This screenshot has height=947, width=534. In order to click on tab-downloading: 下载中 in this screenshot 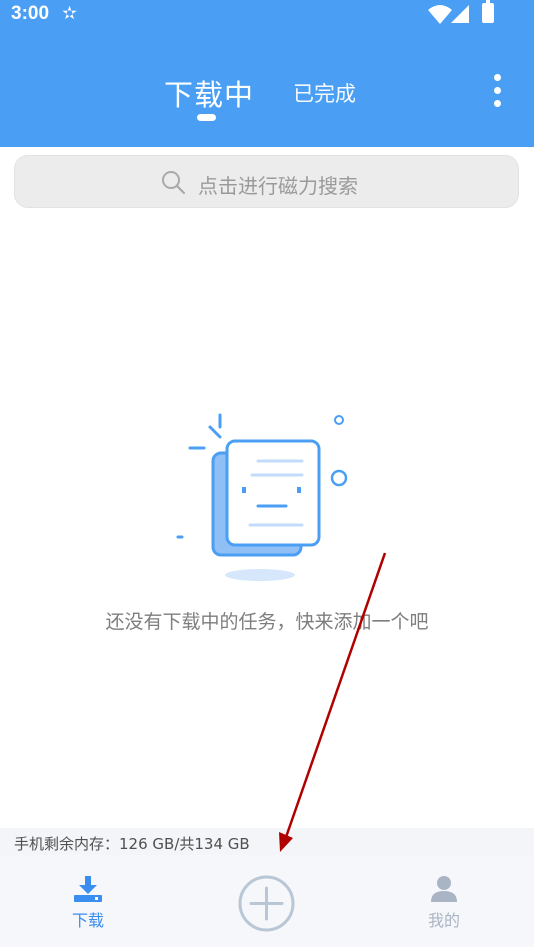, I will do `click(209, 93)`.